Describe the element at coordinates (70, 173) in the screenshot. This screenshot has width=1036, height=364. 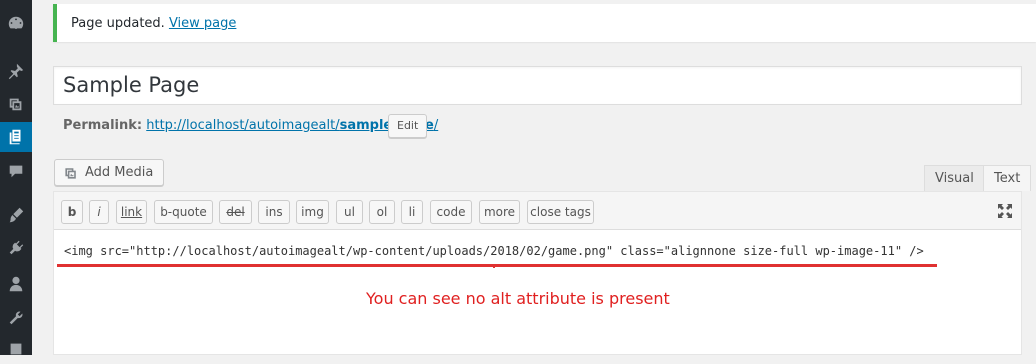
I see `add-media-icon` at that location.